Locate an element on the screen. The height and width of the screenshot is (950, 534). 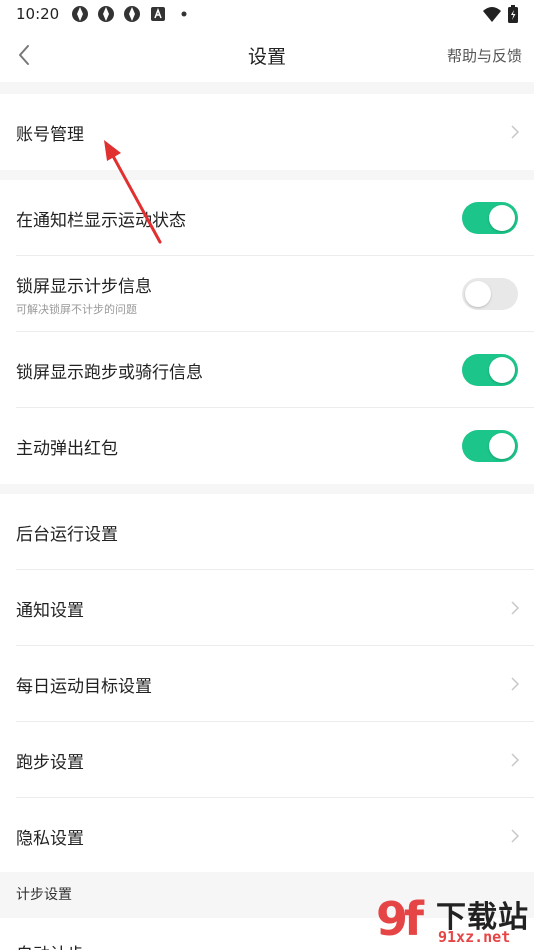
toggle-label: 主动弹出红包 is located at coordinates (67, 448).